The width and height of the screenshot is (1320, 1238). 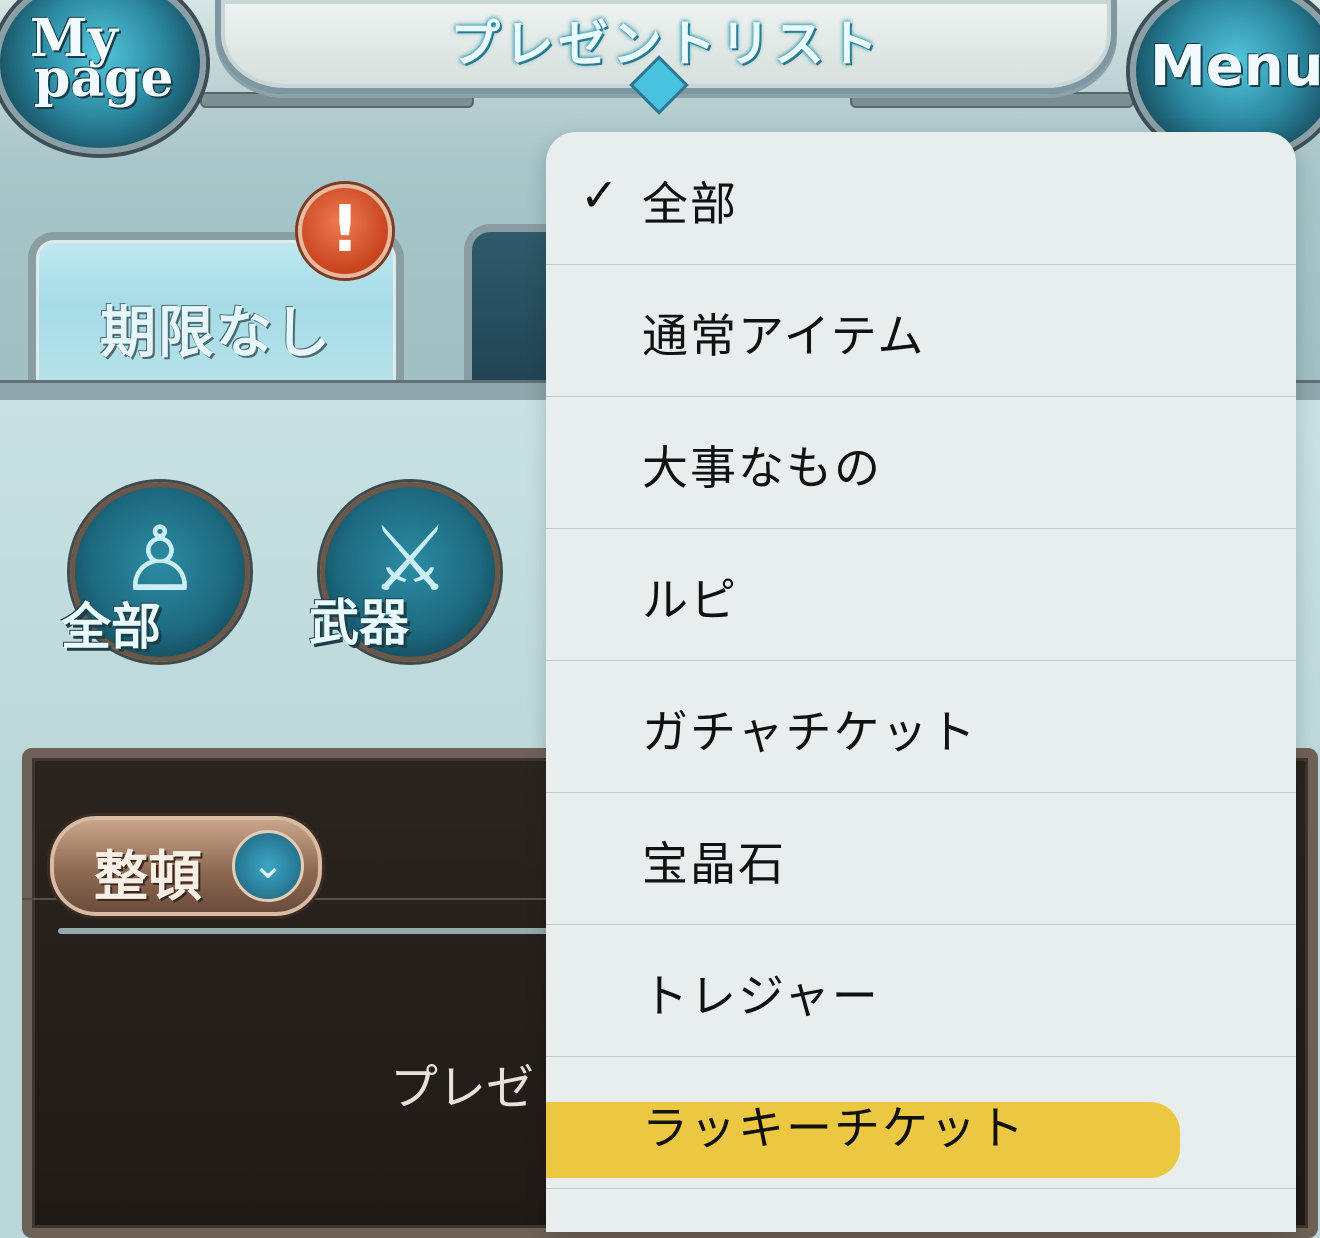 I want to click on category-weapon-label: 武器, so click(x=359, y=623).